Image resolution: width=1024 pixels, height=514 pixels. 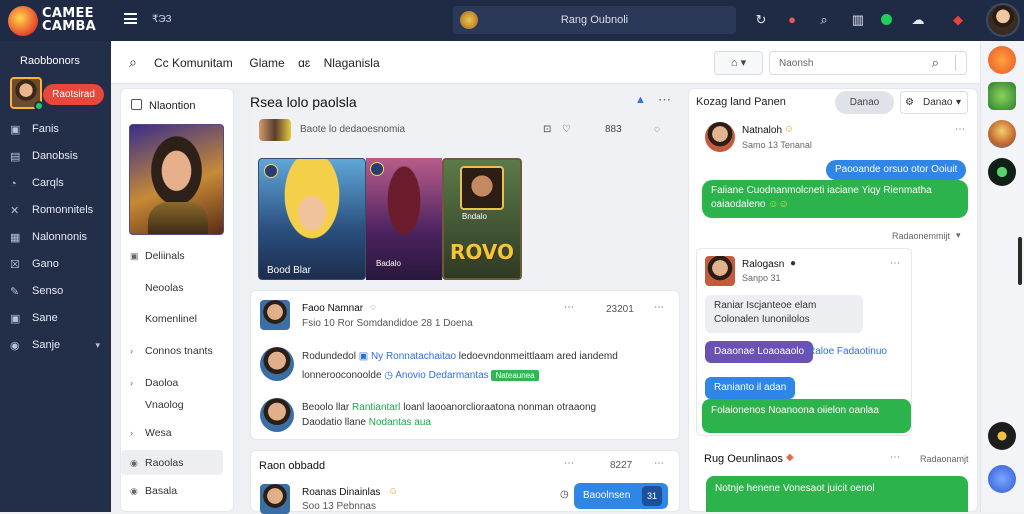 I want to click on sidebar-item-8: ◉ Sanje ▾, so click(x=60, y=345).